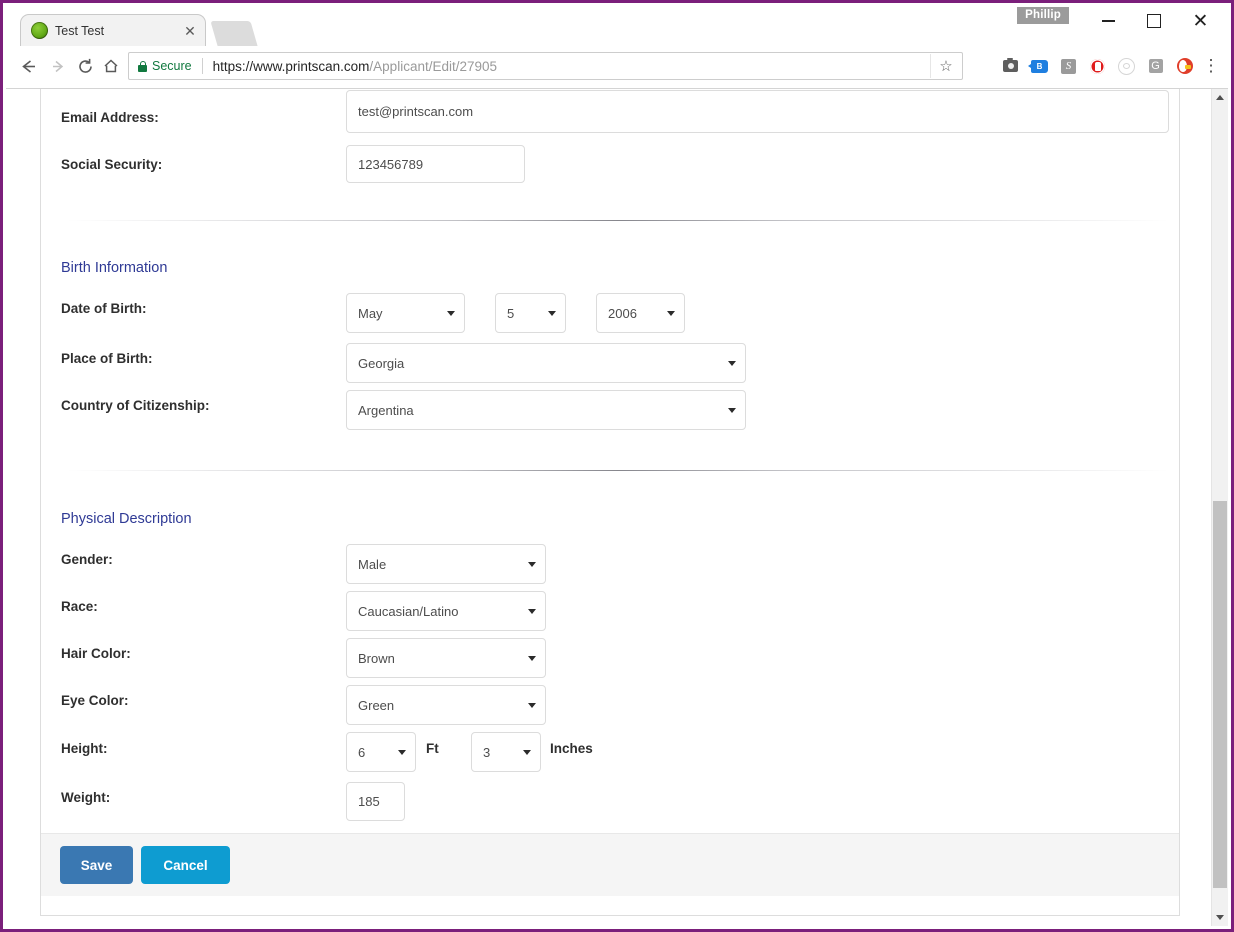  I want to click on camera-icon, so click(1010, 66).